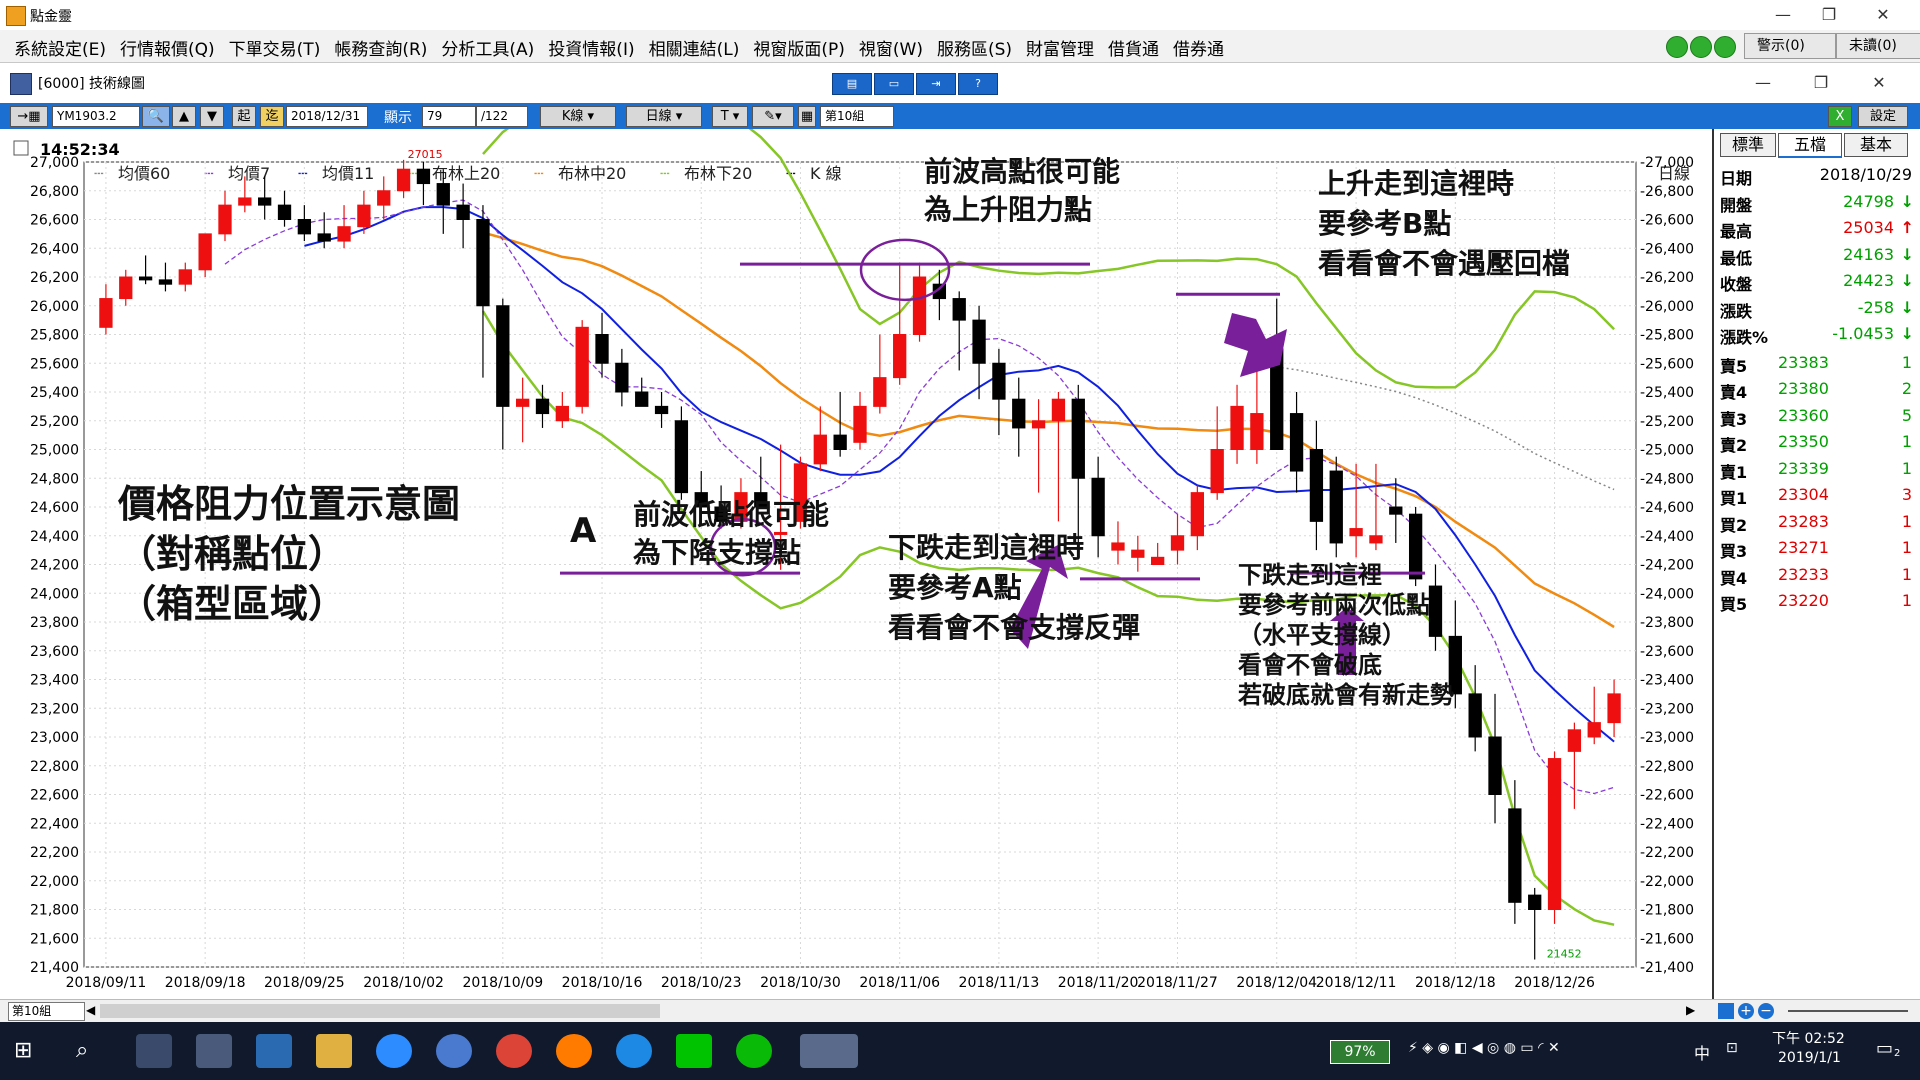 Image resolution: width=1920 pixels, height=1080 pixels. I want to click on kline-select: K線 ▾, so click(578, 116).